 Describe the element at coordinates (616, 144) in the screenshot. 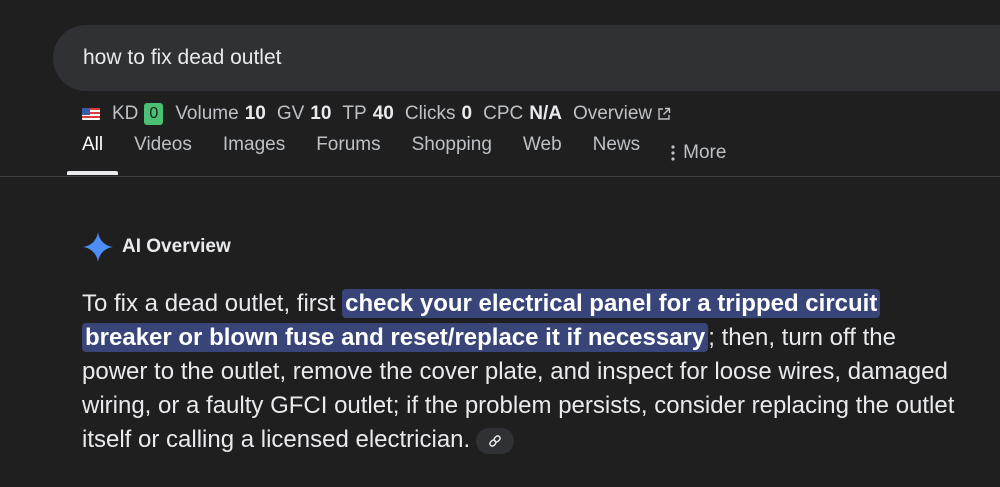

I see `tab-label: News` at that location.